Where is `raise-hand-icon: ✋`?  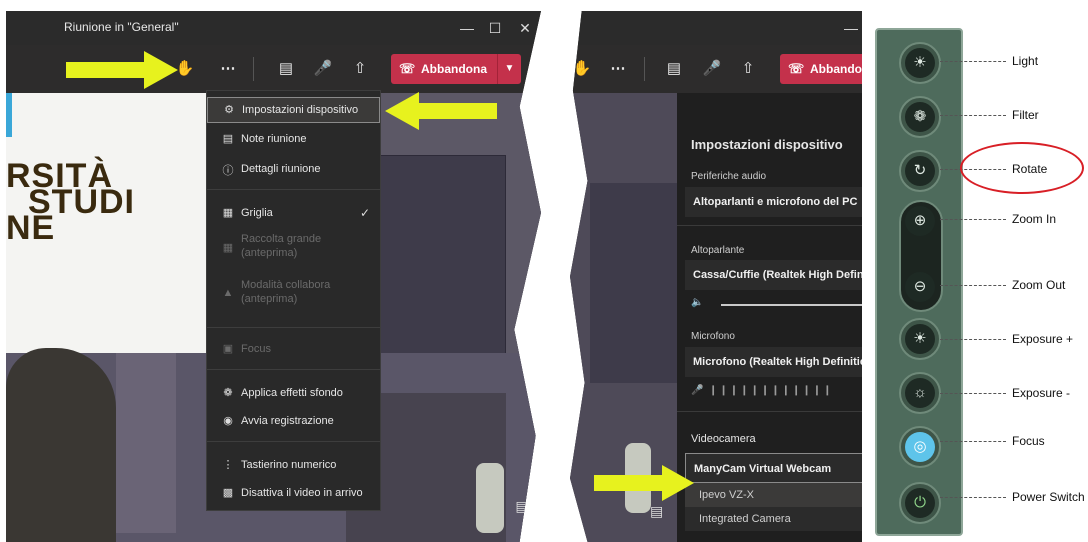
raise-hand-icon: ✋ is located at coordinates (582, 69).